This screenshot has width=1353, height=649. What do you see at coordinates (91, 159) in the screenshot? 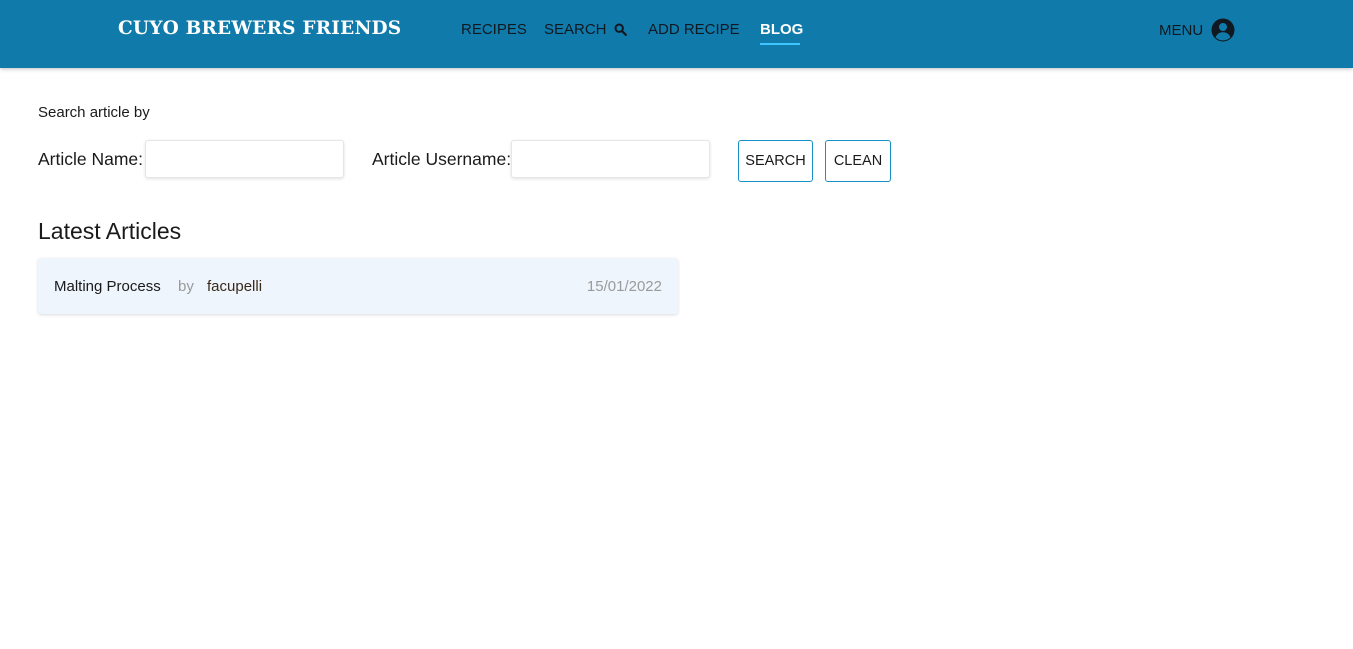
I see `article-name-label: Article Name:` at bounding box center [91, 159].